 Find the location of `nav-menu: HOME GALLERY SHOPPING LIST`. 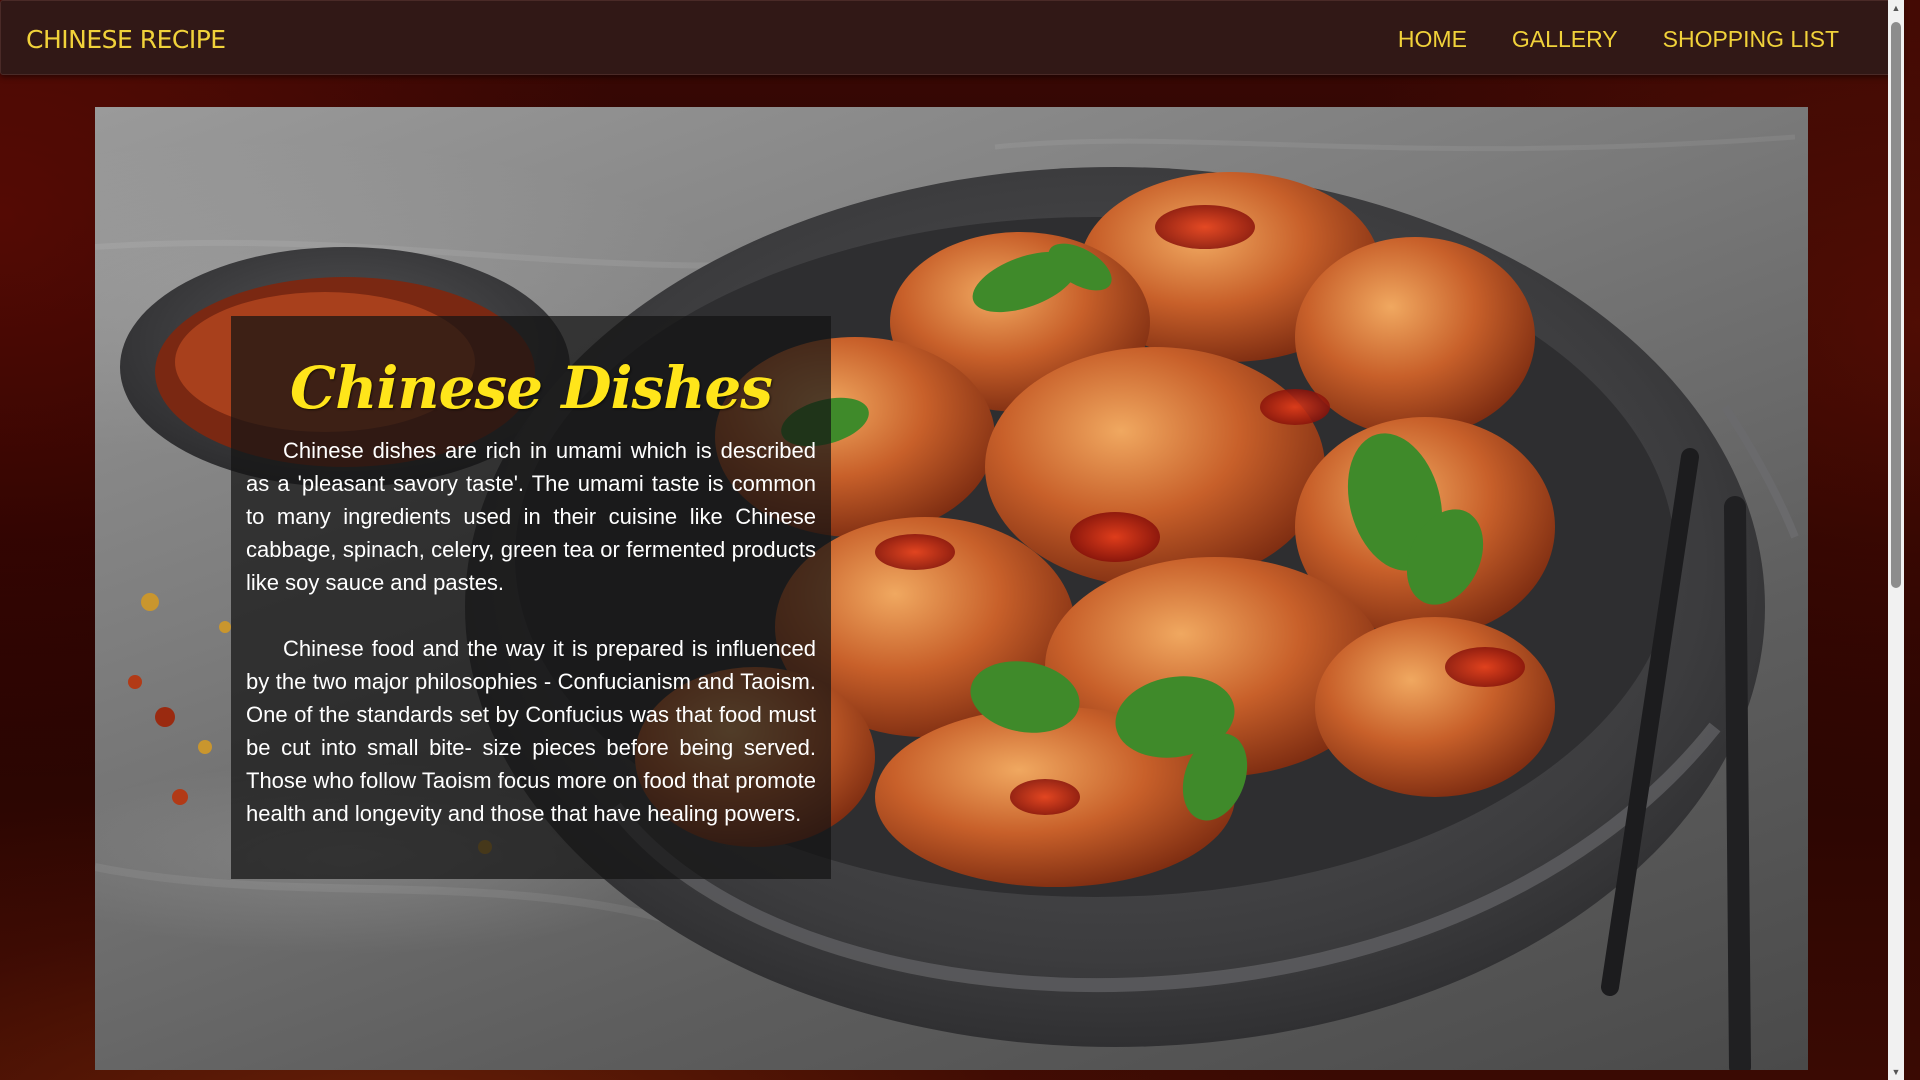

nav-menu: HOME GALLERY SHOPPING LIST is located at coordinates (1596, 39).